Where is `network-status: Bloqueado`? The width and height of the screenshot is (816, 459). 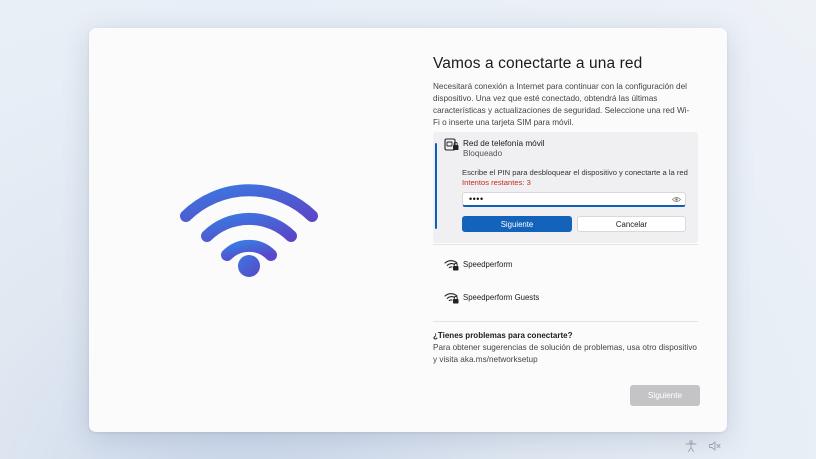
network-status: Bloqueado is located at coordinates (483, 153).